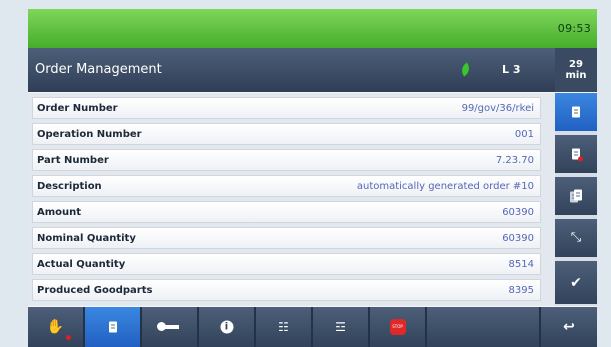 This screenshot has height=347, width=611. What do you see at coordinates (511, 69) in the screenshot?
I see `access-level: L 3` at bounding box center [511, 69].